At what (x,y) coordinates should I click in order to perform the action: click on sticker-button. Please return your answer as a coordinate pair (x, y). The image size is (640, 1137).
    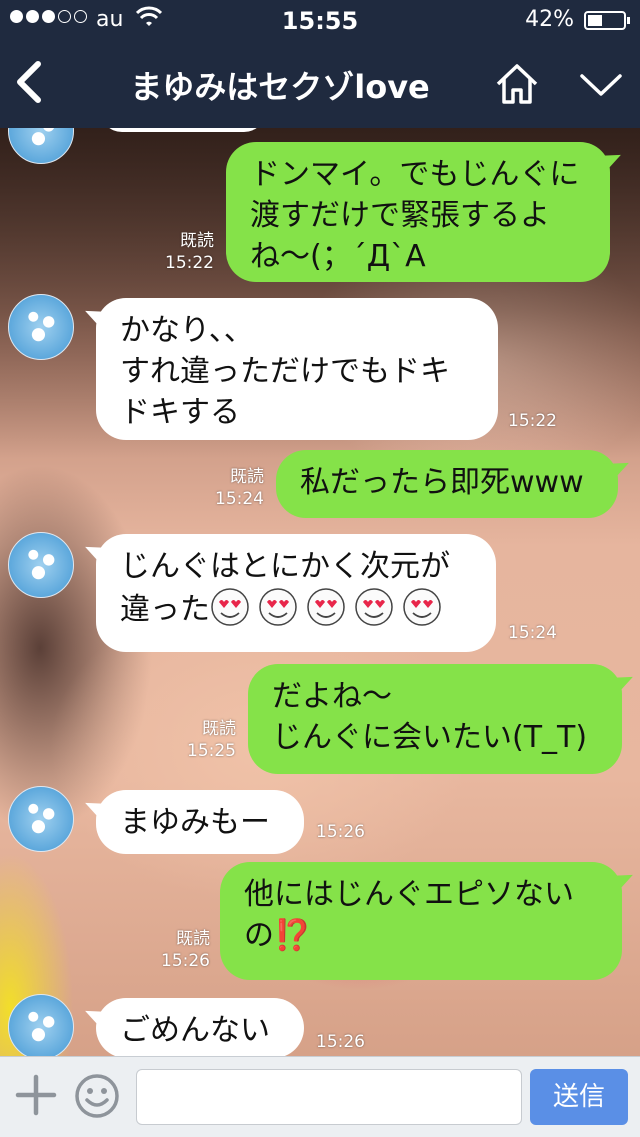
    Looking at the image, I should click on (97, 1096).